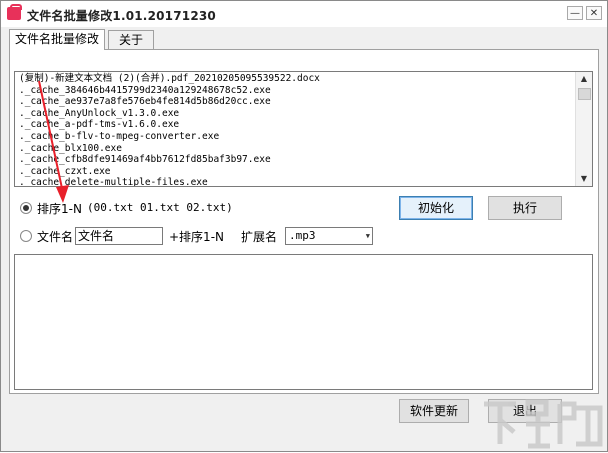 This screenshot has height=453, width=608. Describe the element at coordinates (304, 14) in the screenshot. I see `title-bar: 文件名批量修改1.01.20171230 — ✕` at that location.